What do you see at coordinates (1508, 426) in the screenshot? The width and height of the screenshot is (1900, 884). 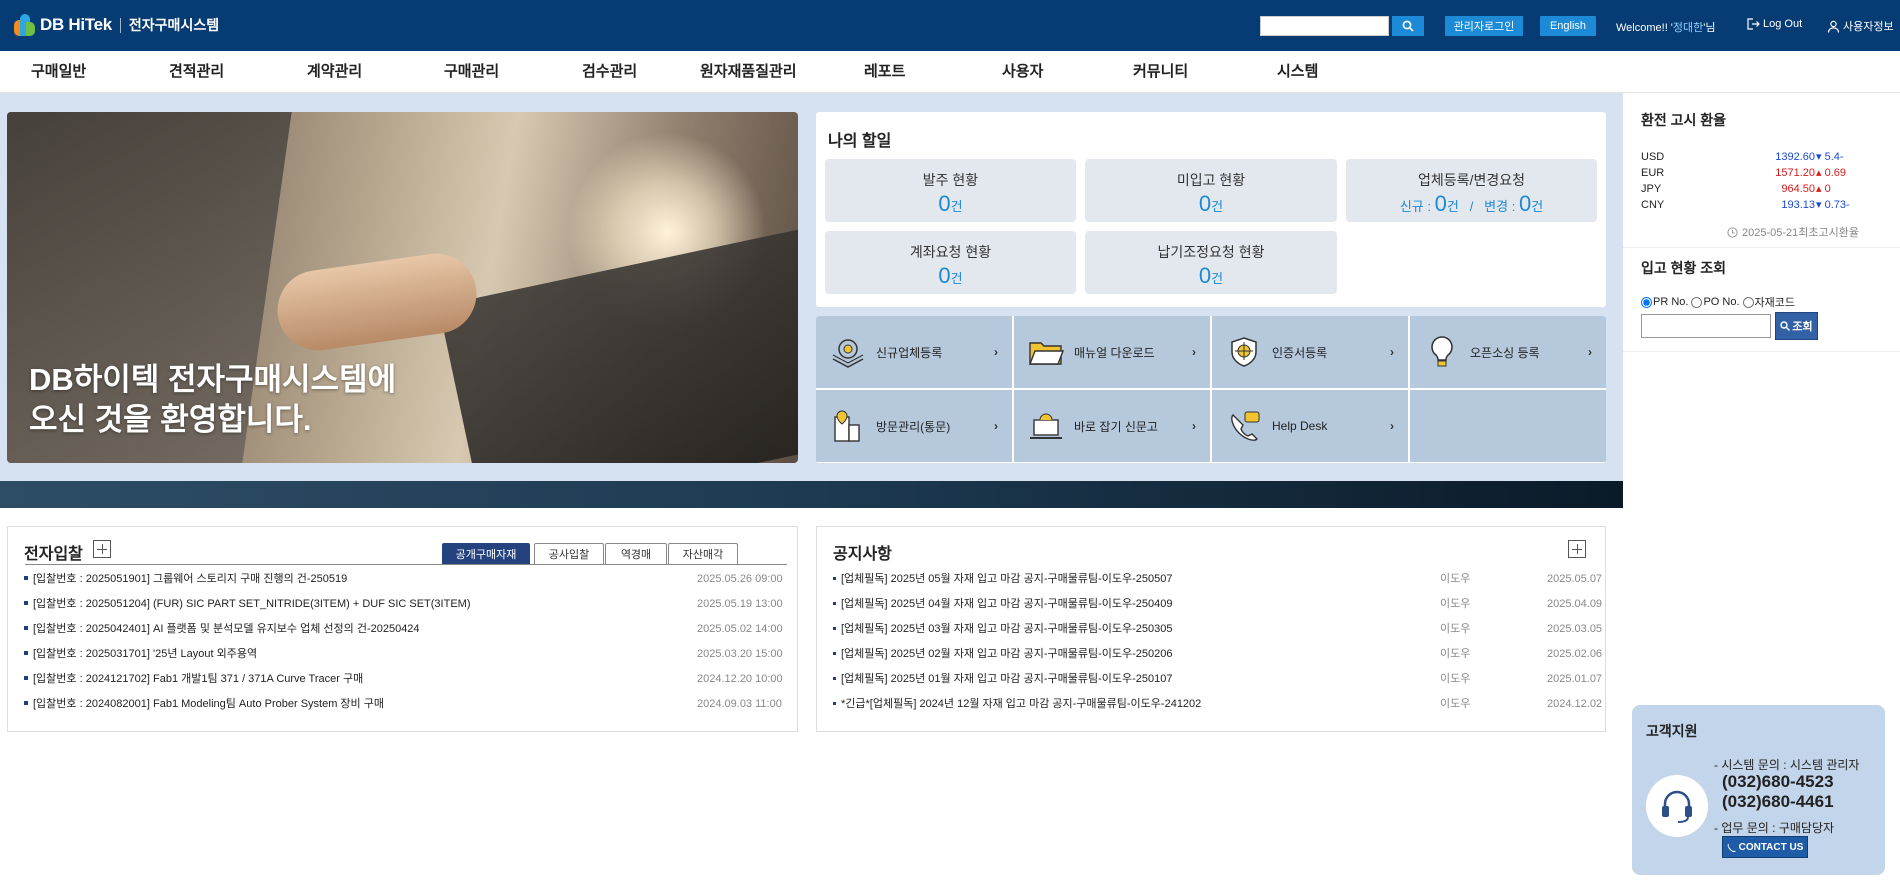 I see `quick-empty-cell` at bounding box center [1508, 426].